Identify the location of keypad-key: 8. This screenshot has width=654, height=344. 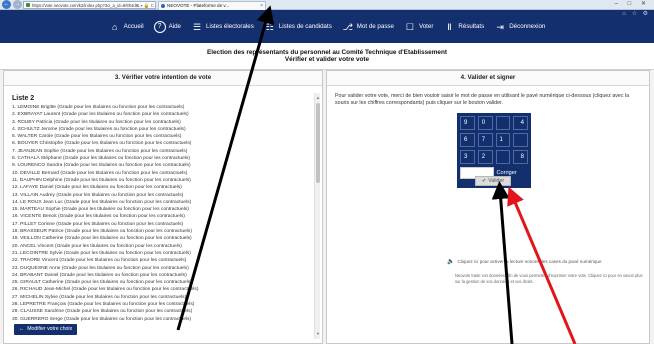
(520, 157).